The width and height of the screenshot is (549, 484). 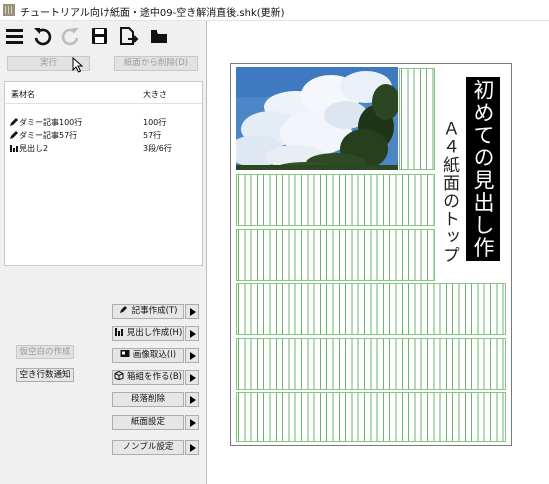 I want to click on delete-section-button: 段落削除, so click(x=148, y=399).